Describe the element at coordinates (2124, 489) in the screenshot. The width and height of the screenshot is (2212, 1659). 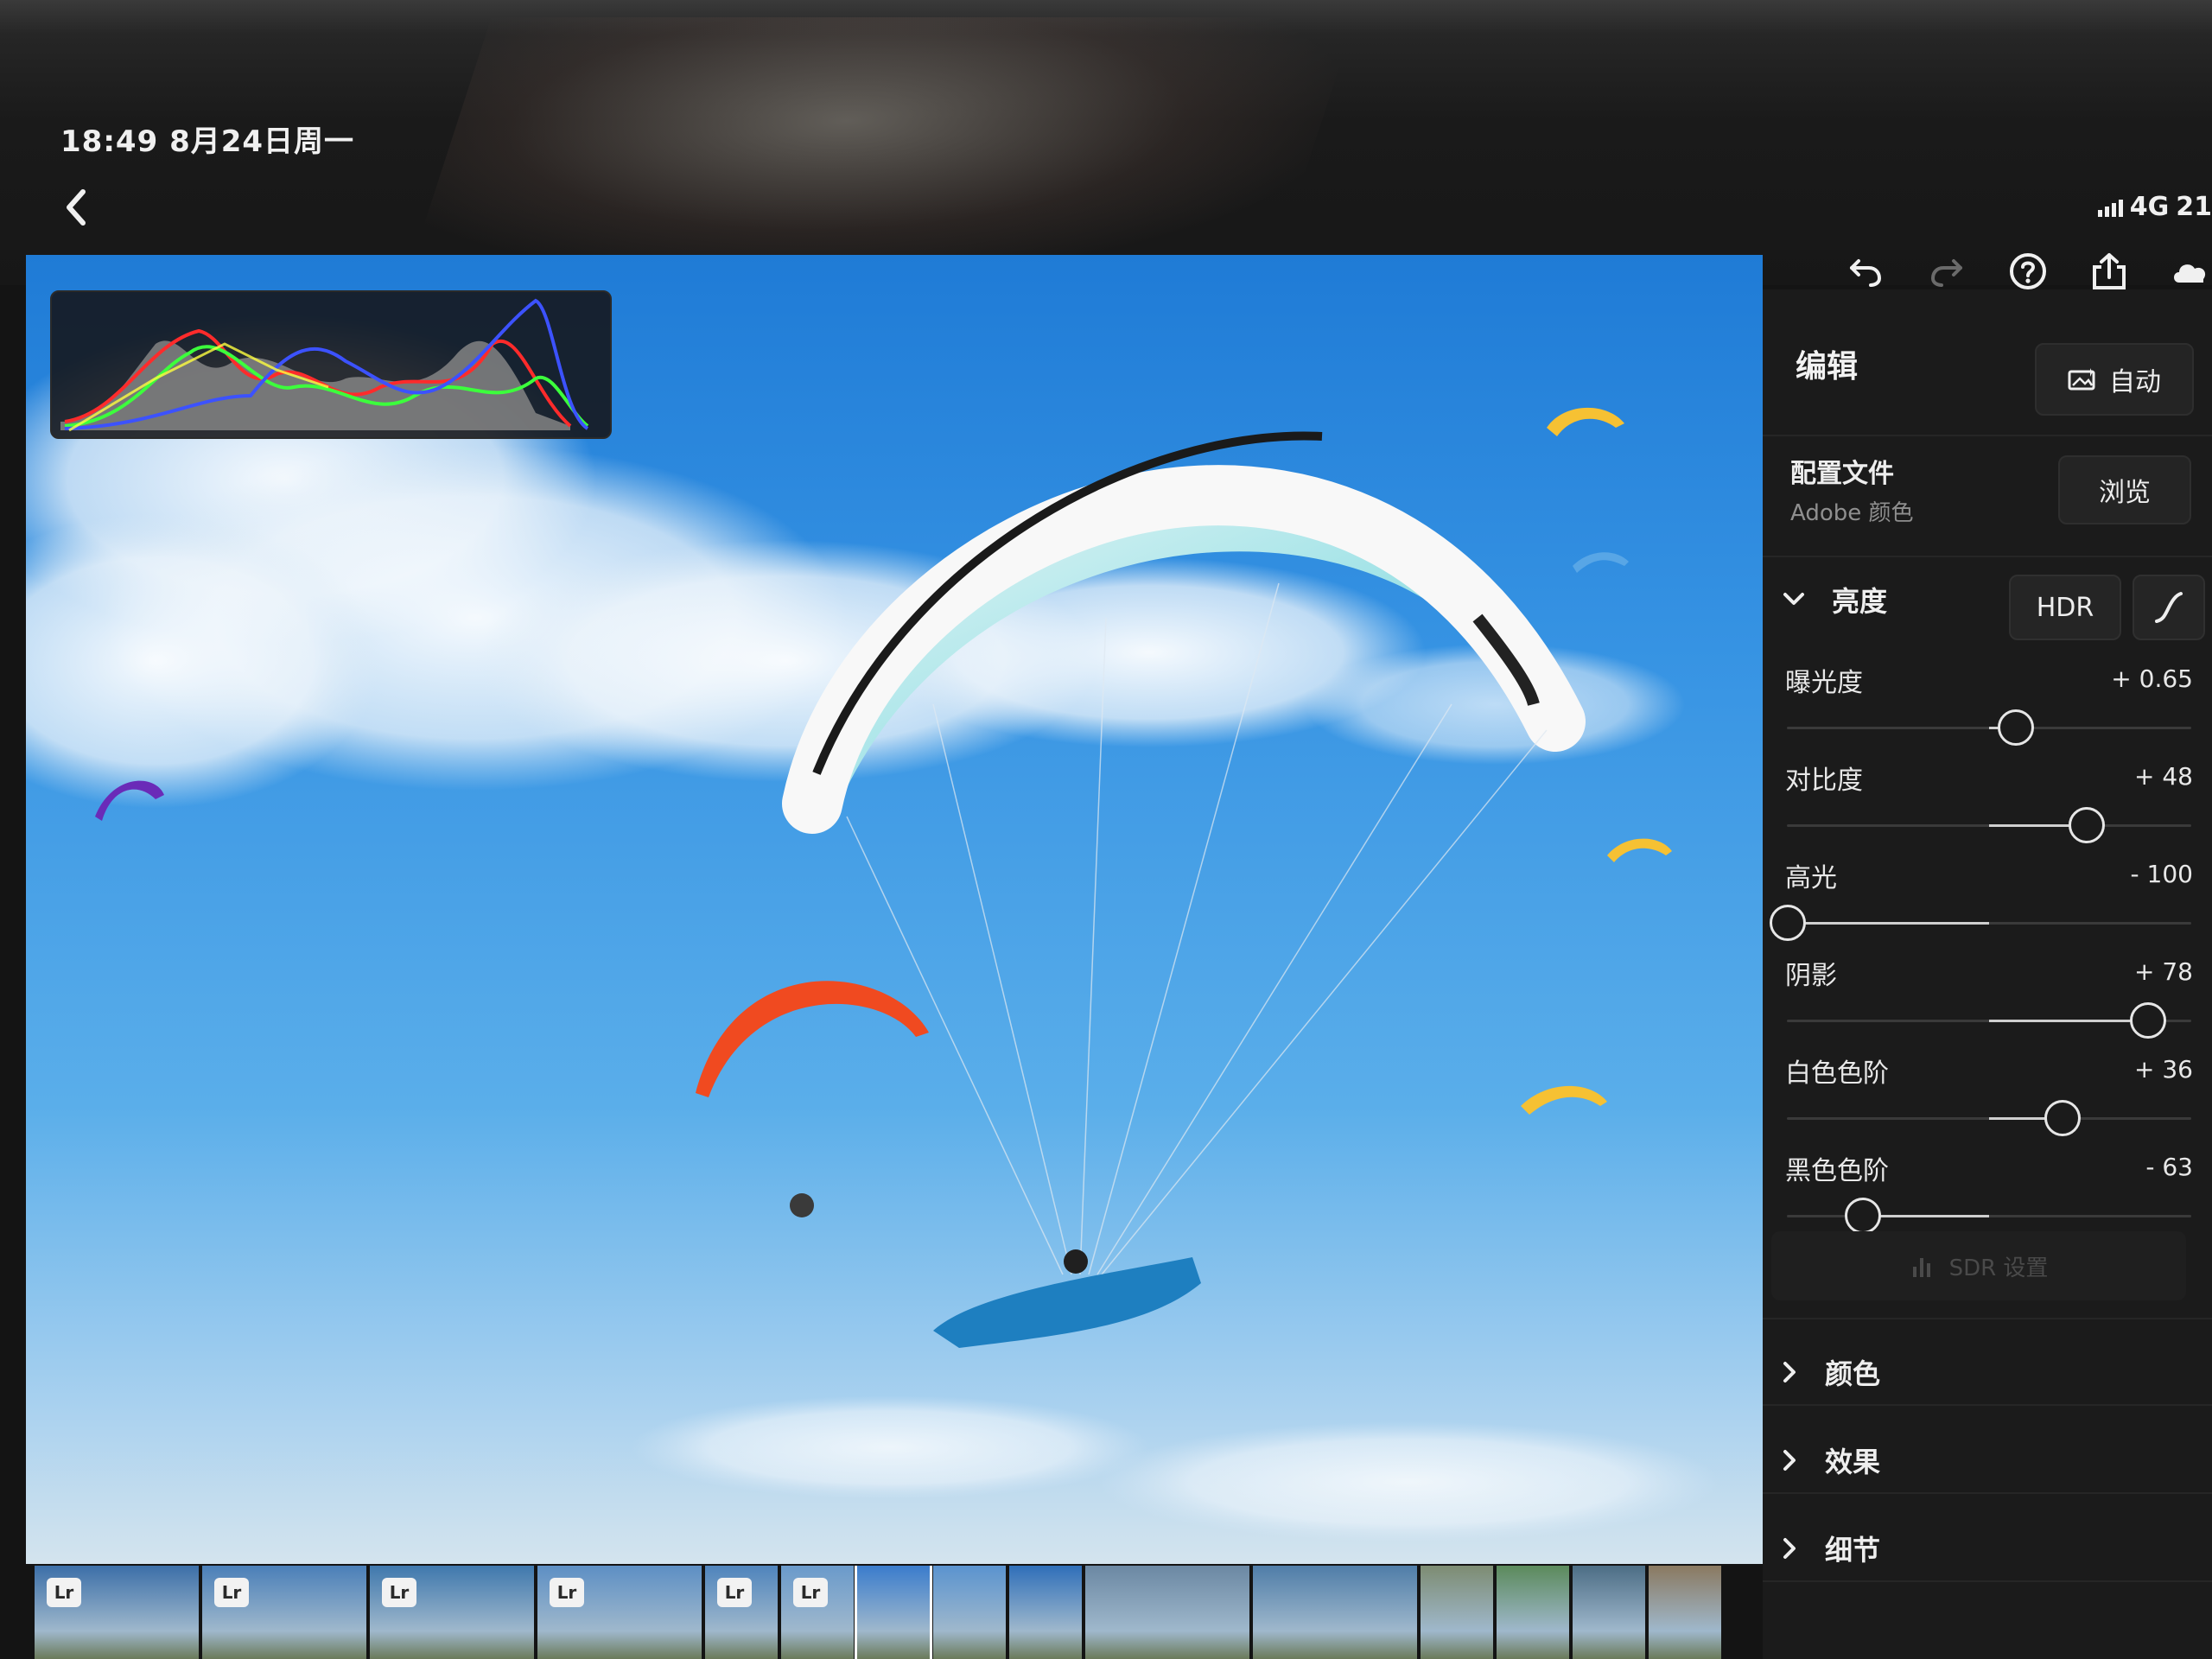
I see `browse-profile-button: 浏览` at that location.